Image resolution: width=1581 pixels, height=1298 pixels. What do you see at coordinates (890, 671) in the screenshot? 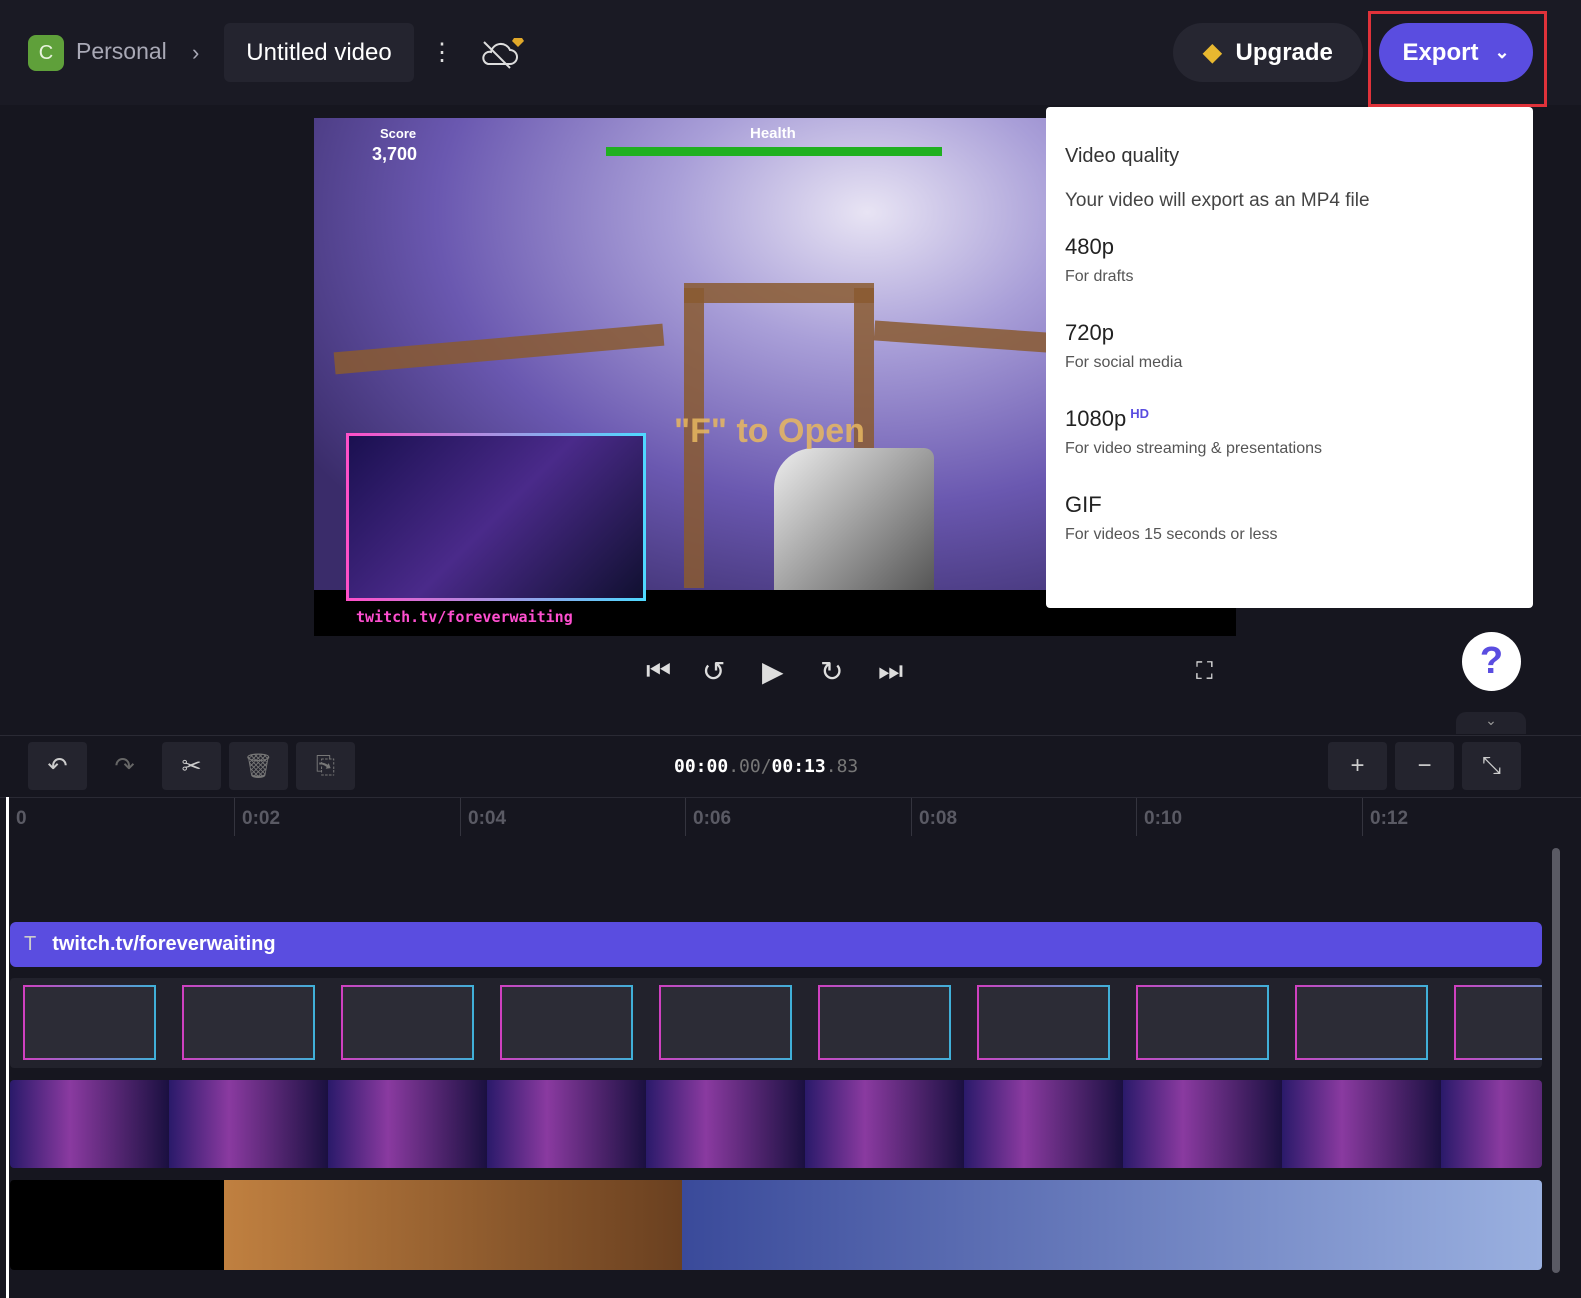
I see `skip-end-icon: ⏭` at bounding box center [890, 671].